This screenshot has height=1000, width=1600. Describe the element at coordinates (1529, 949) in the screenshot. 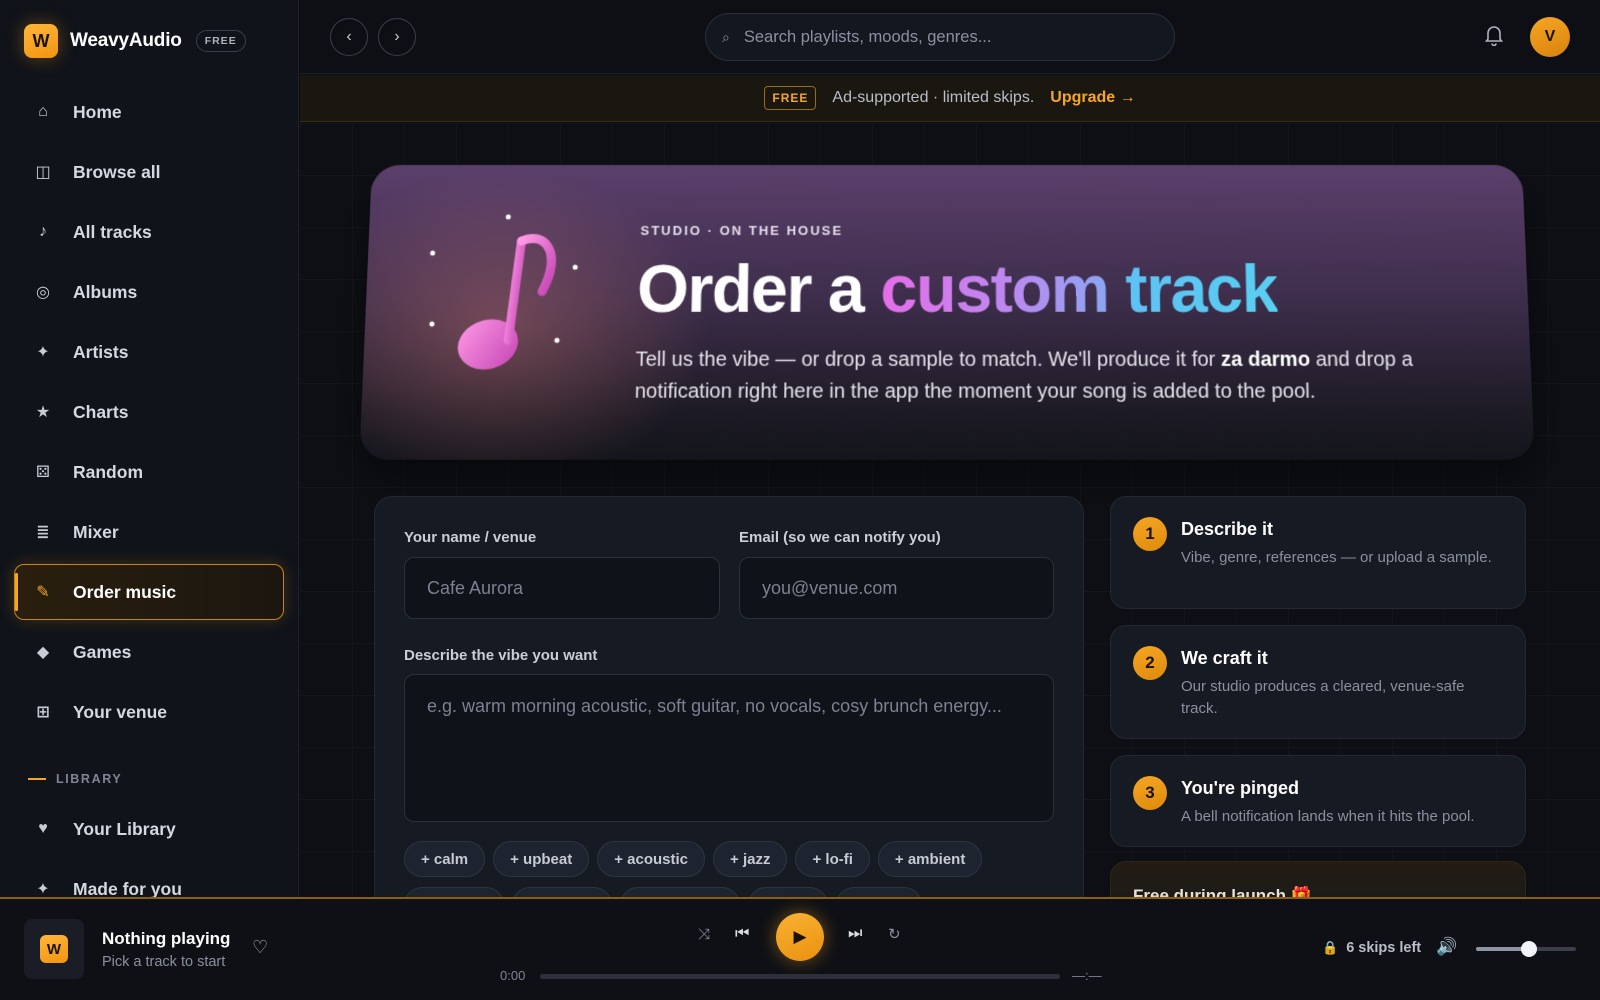

I see `volume-knob` at that location.